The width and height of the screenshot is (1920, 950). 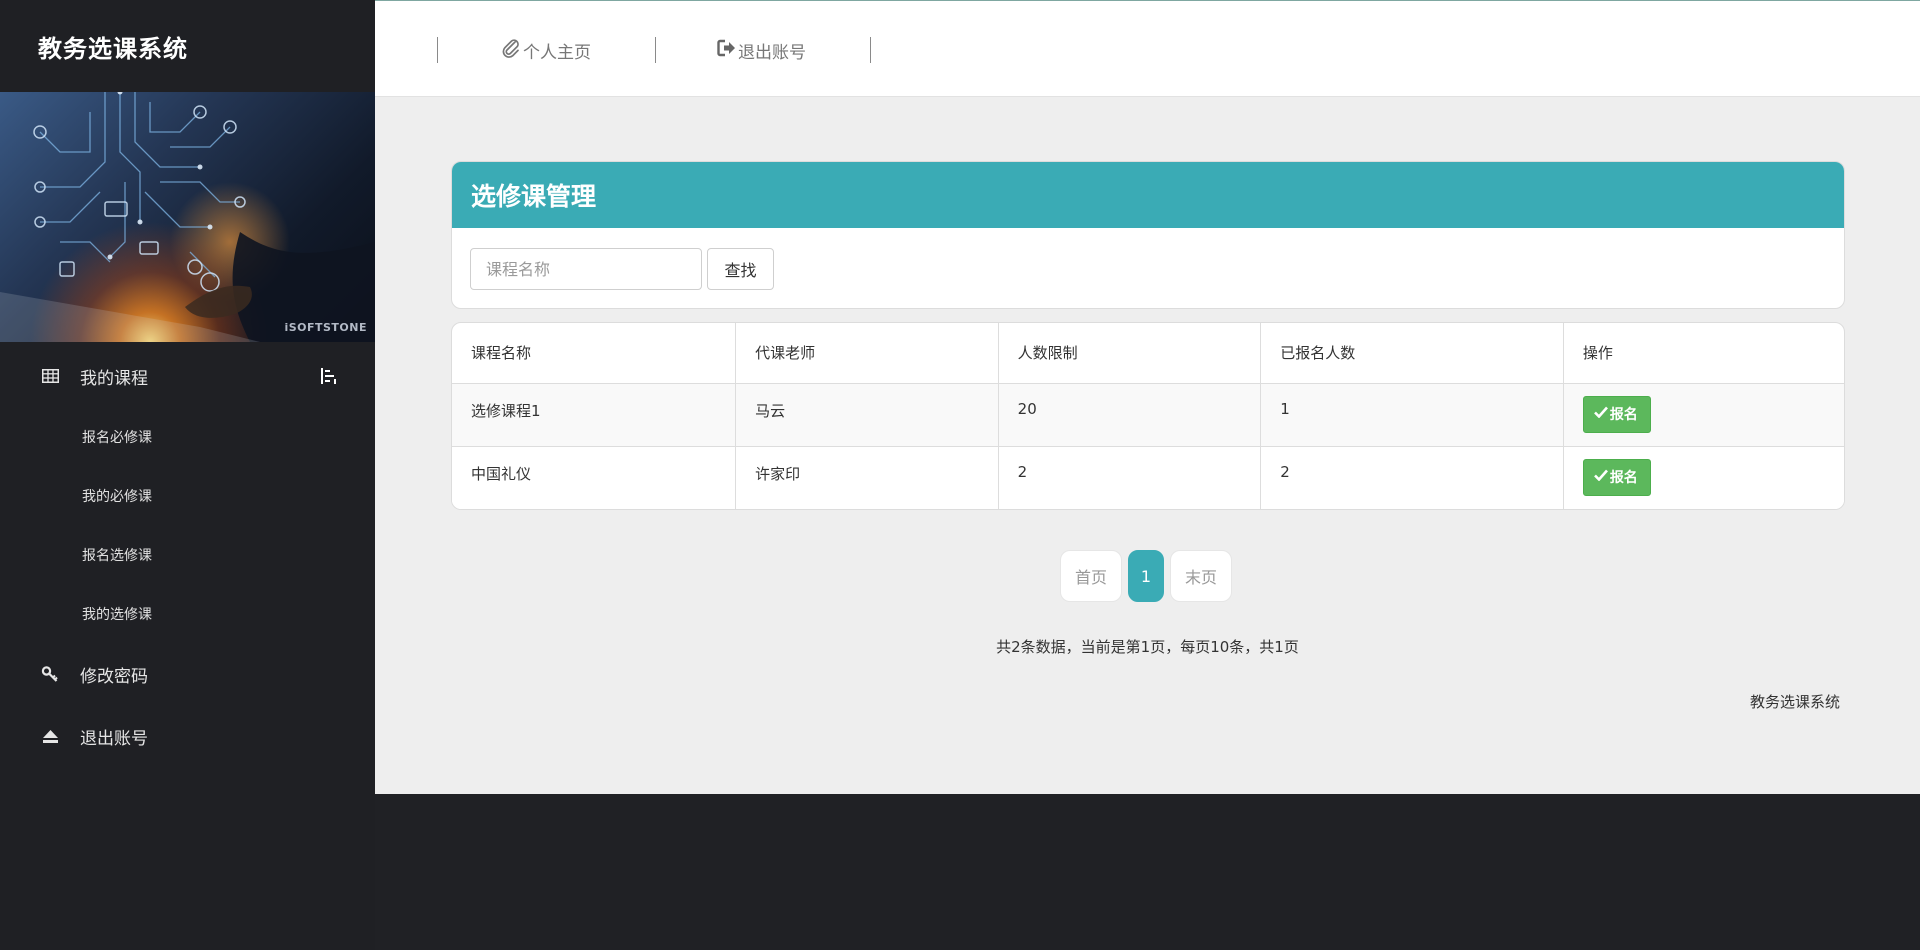 I want to click on course-name-search-input, so click(x=586, y=269).